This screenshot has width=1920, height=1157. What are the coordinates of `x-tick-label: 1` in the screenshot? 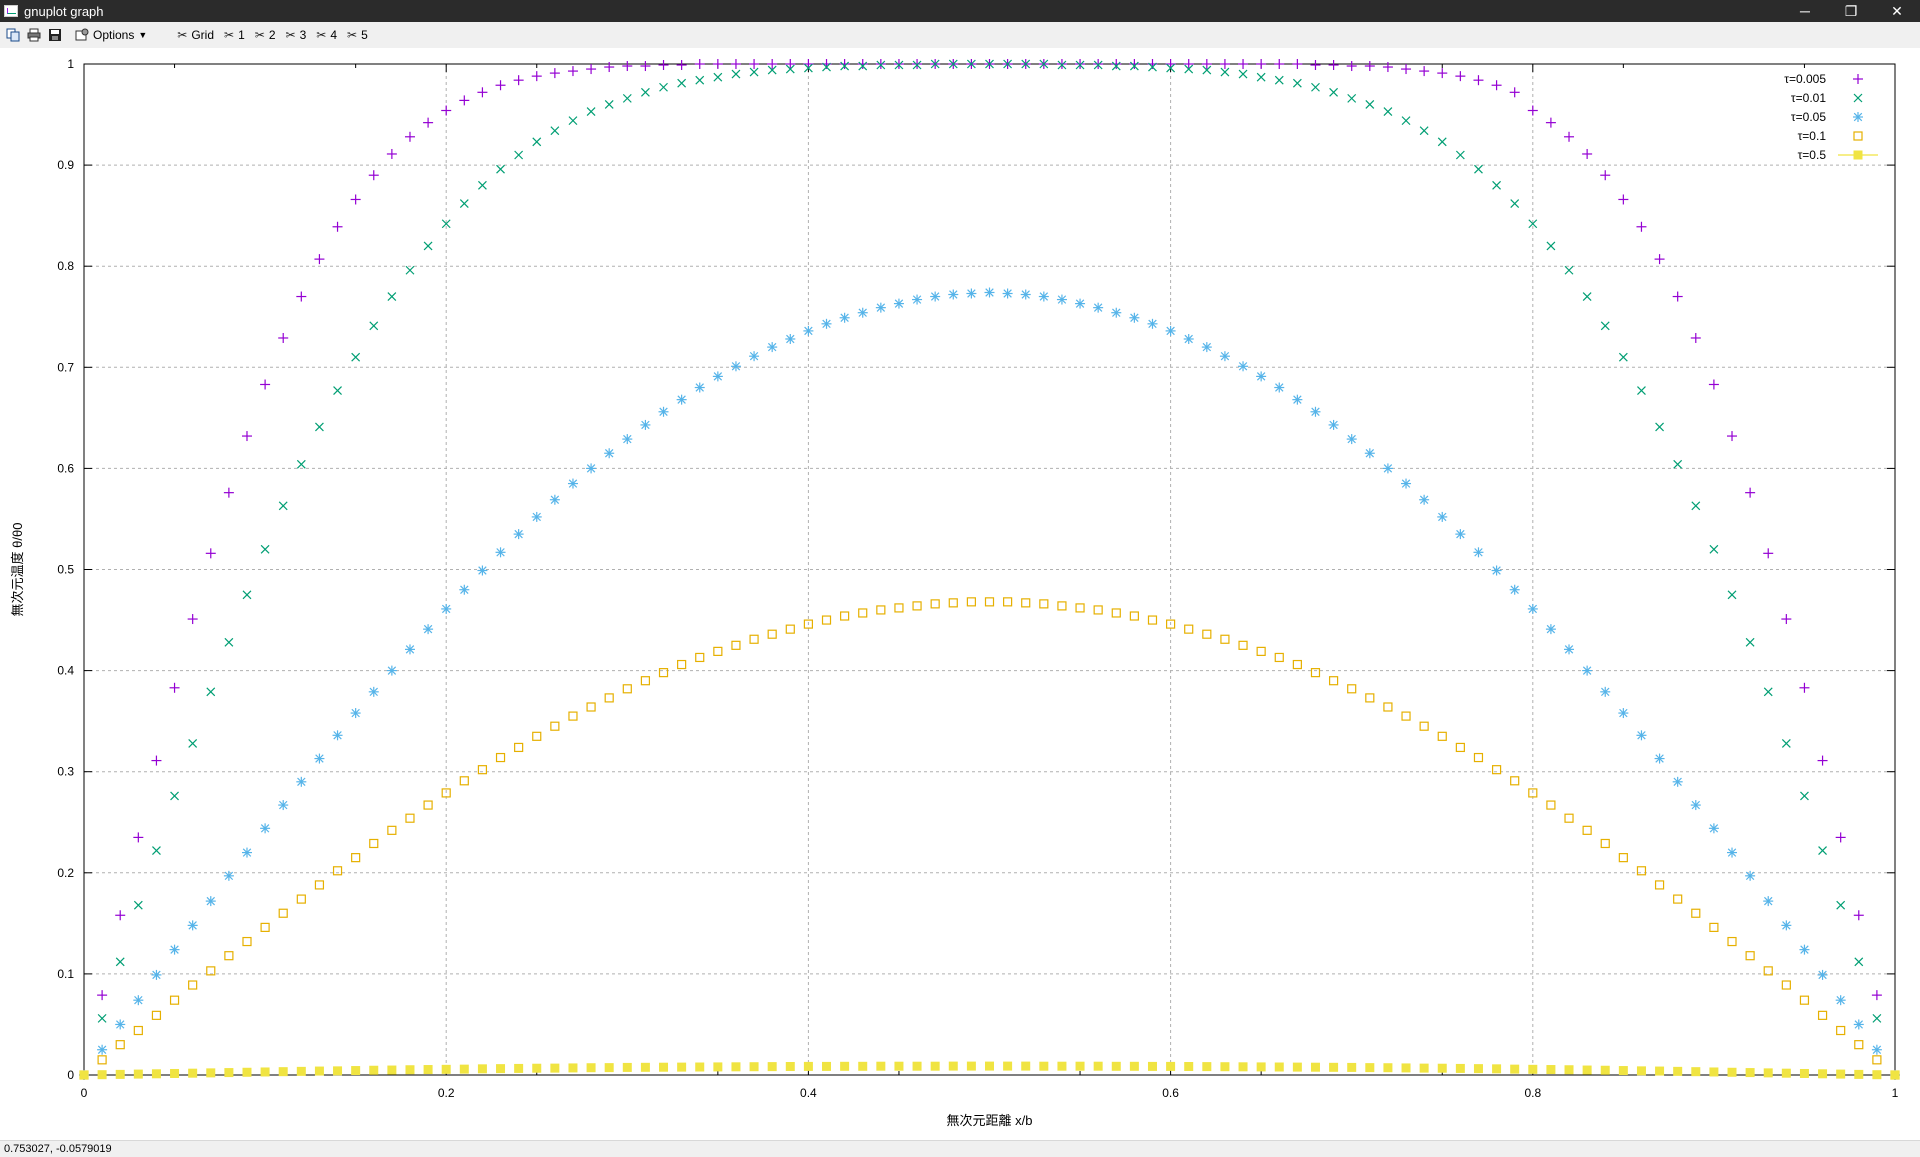 It's located at (1895, 1093).